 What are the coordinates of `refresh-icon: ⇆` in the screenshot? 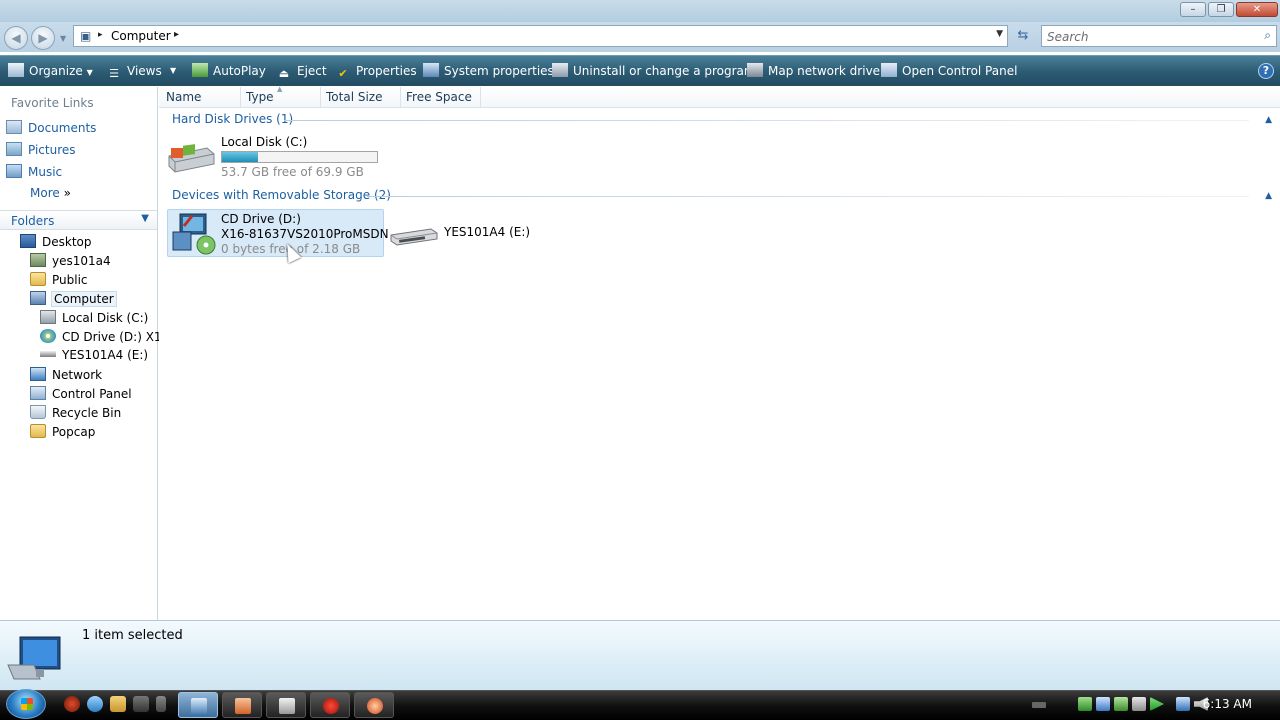 It's located at (1023, 35).